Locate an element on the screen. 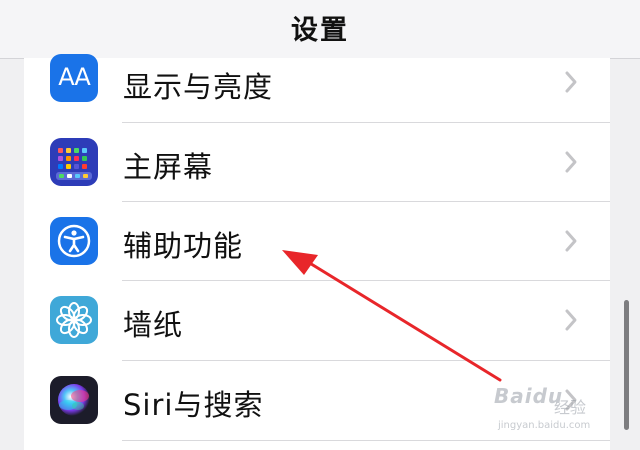  row-separator is located at coordinates (366, 440).